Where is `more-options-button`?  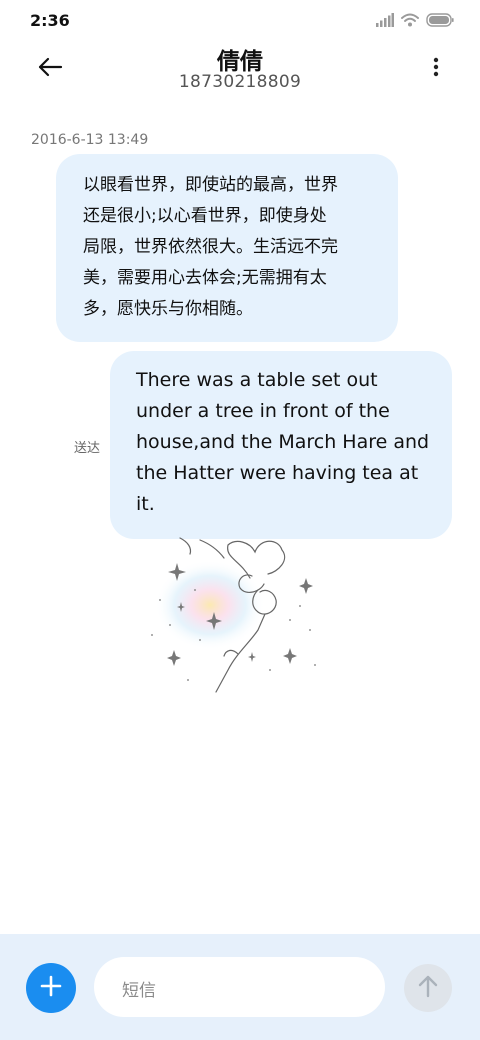 more-options-button is located at coordinates (436, 69).